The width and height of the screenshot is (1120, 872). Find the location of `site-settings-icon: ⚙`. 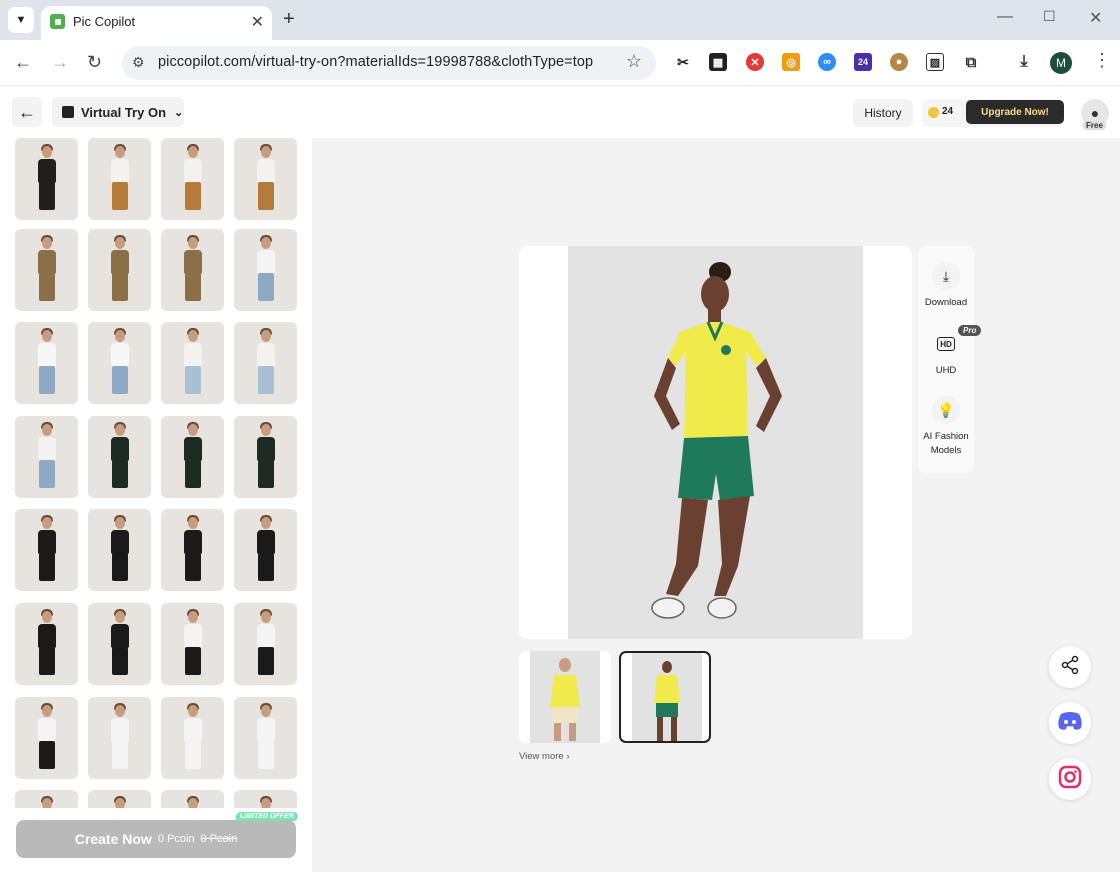

site-settings-icon: ⚙ is located at coordinates (138, 62).